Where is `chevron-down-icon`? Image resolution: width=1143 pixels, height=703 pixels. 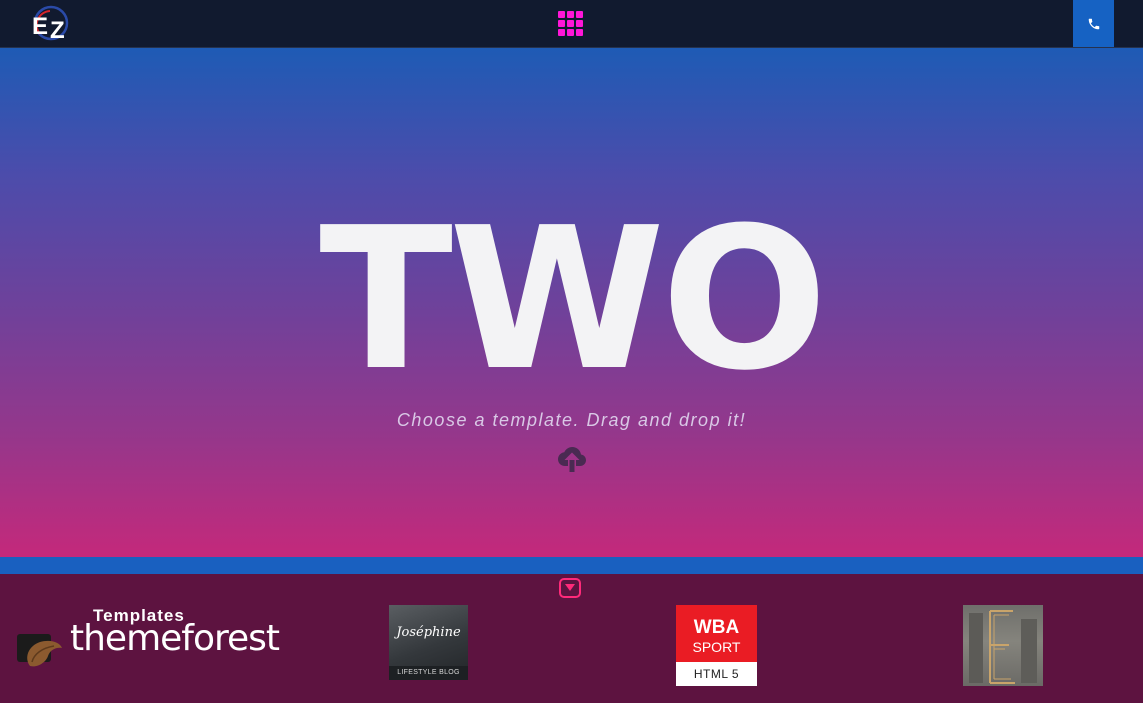 chevron-down-icon is located at coordinates (570, 588).